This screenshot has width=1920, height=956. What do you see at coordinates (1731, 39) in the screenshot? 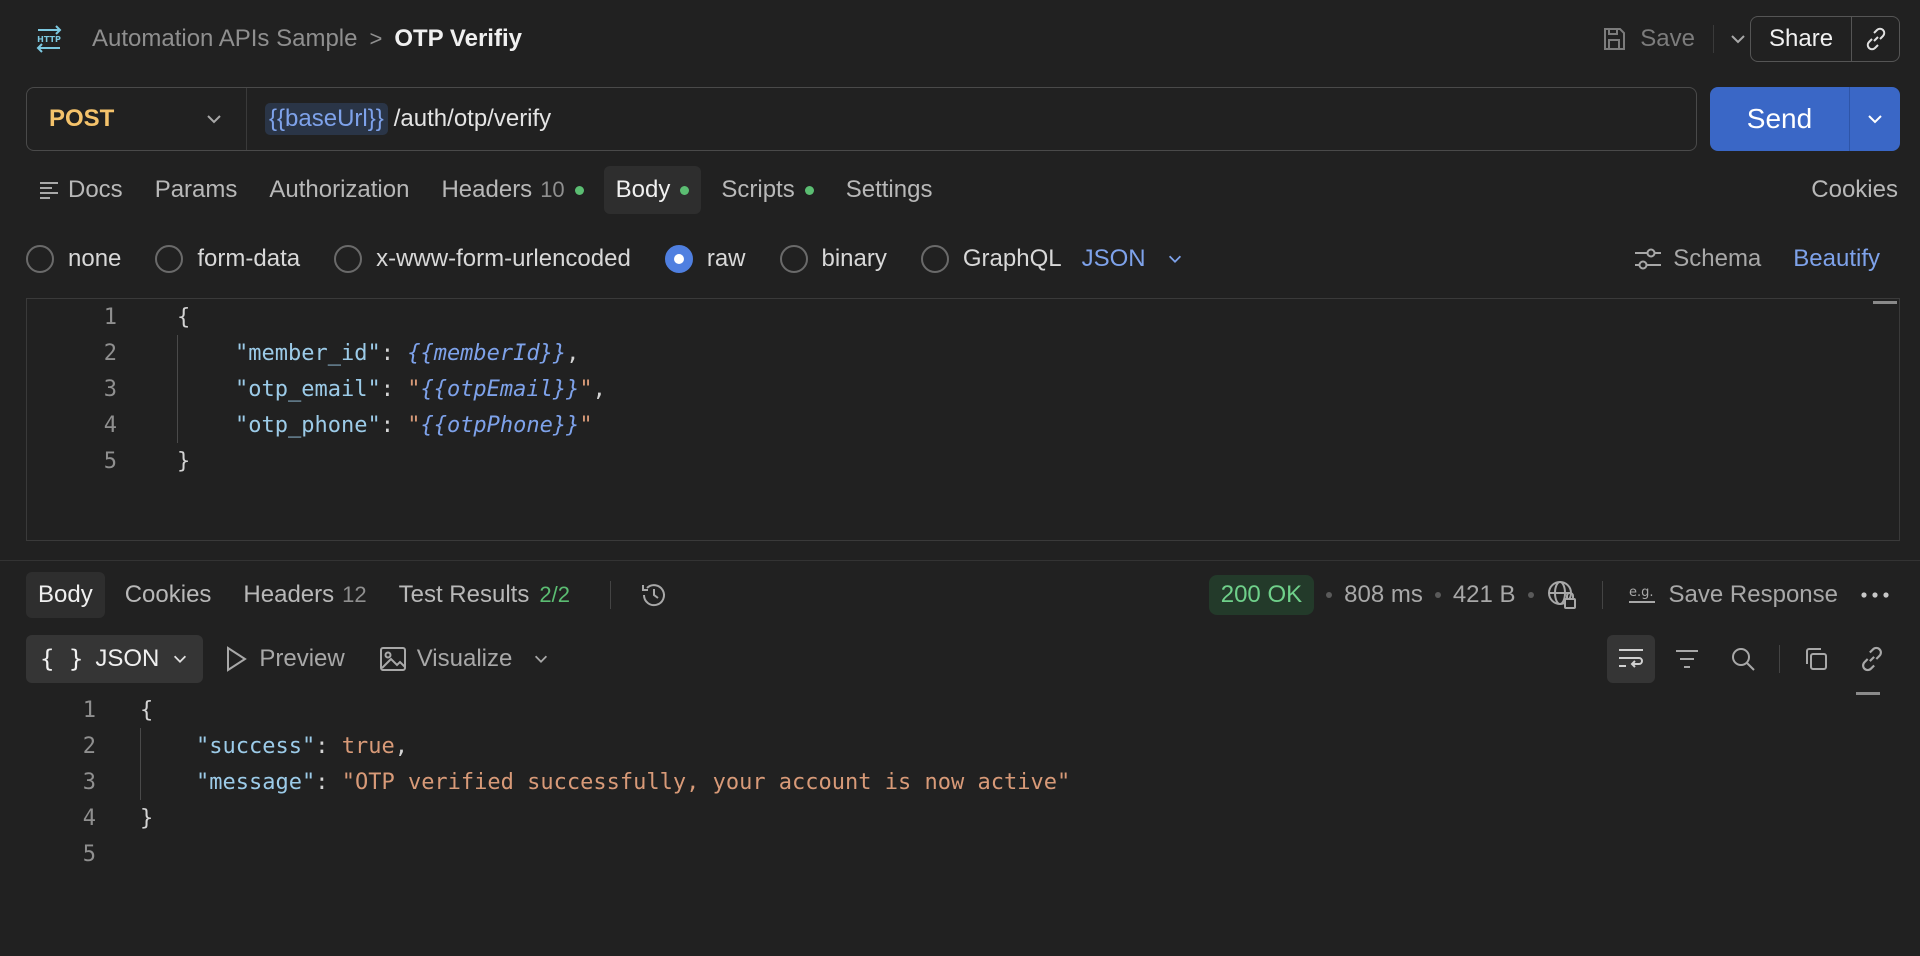
I see `save-options-chevron-down-icon` at bounding box center [1731, 39].